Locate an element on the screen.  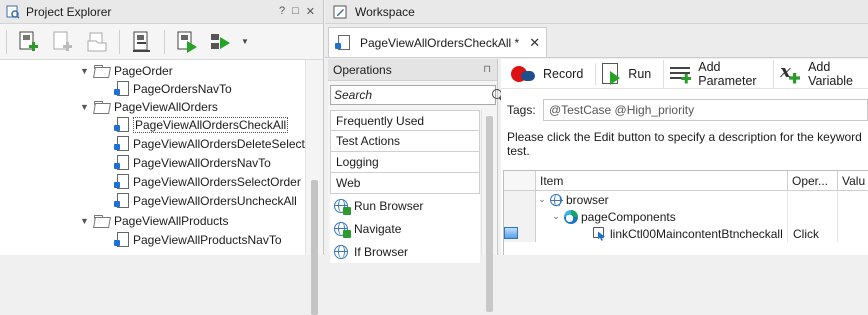
add-item-button is located at coordinates (29, 42).